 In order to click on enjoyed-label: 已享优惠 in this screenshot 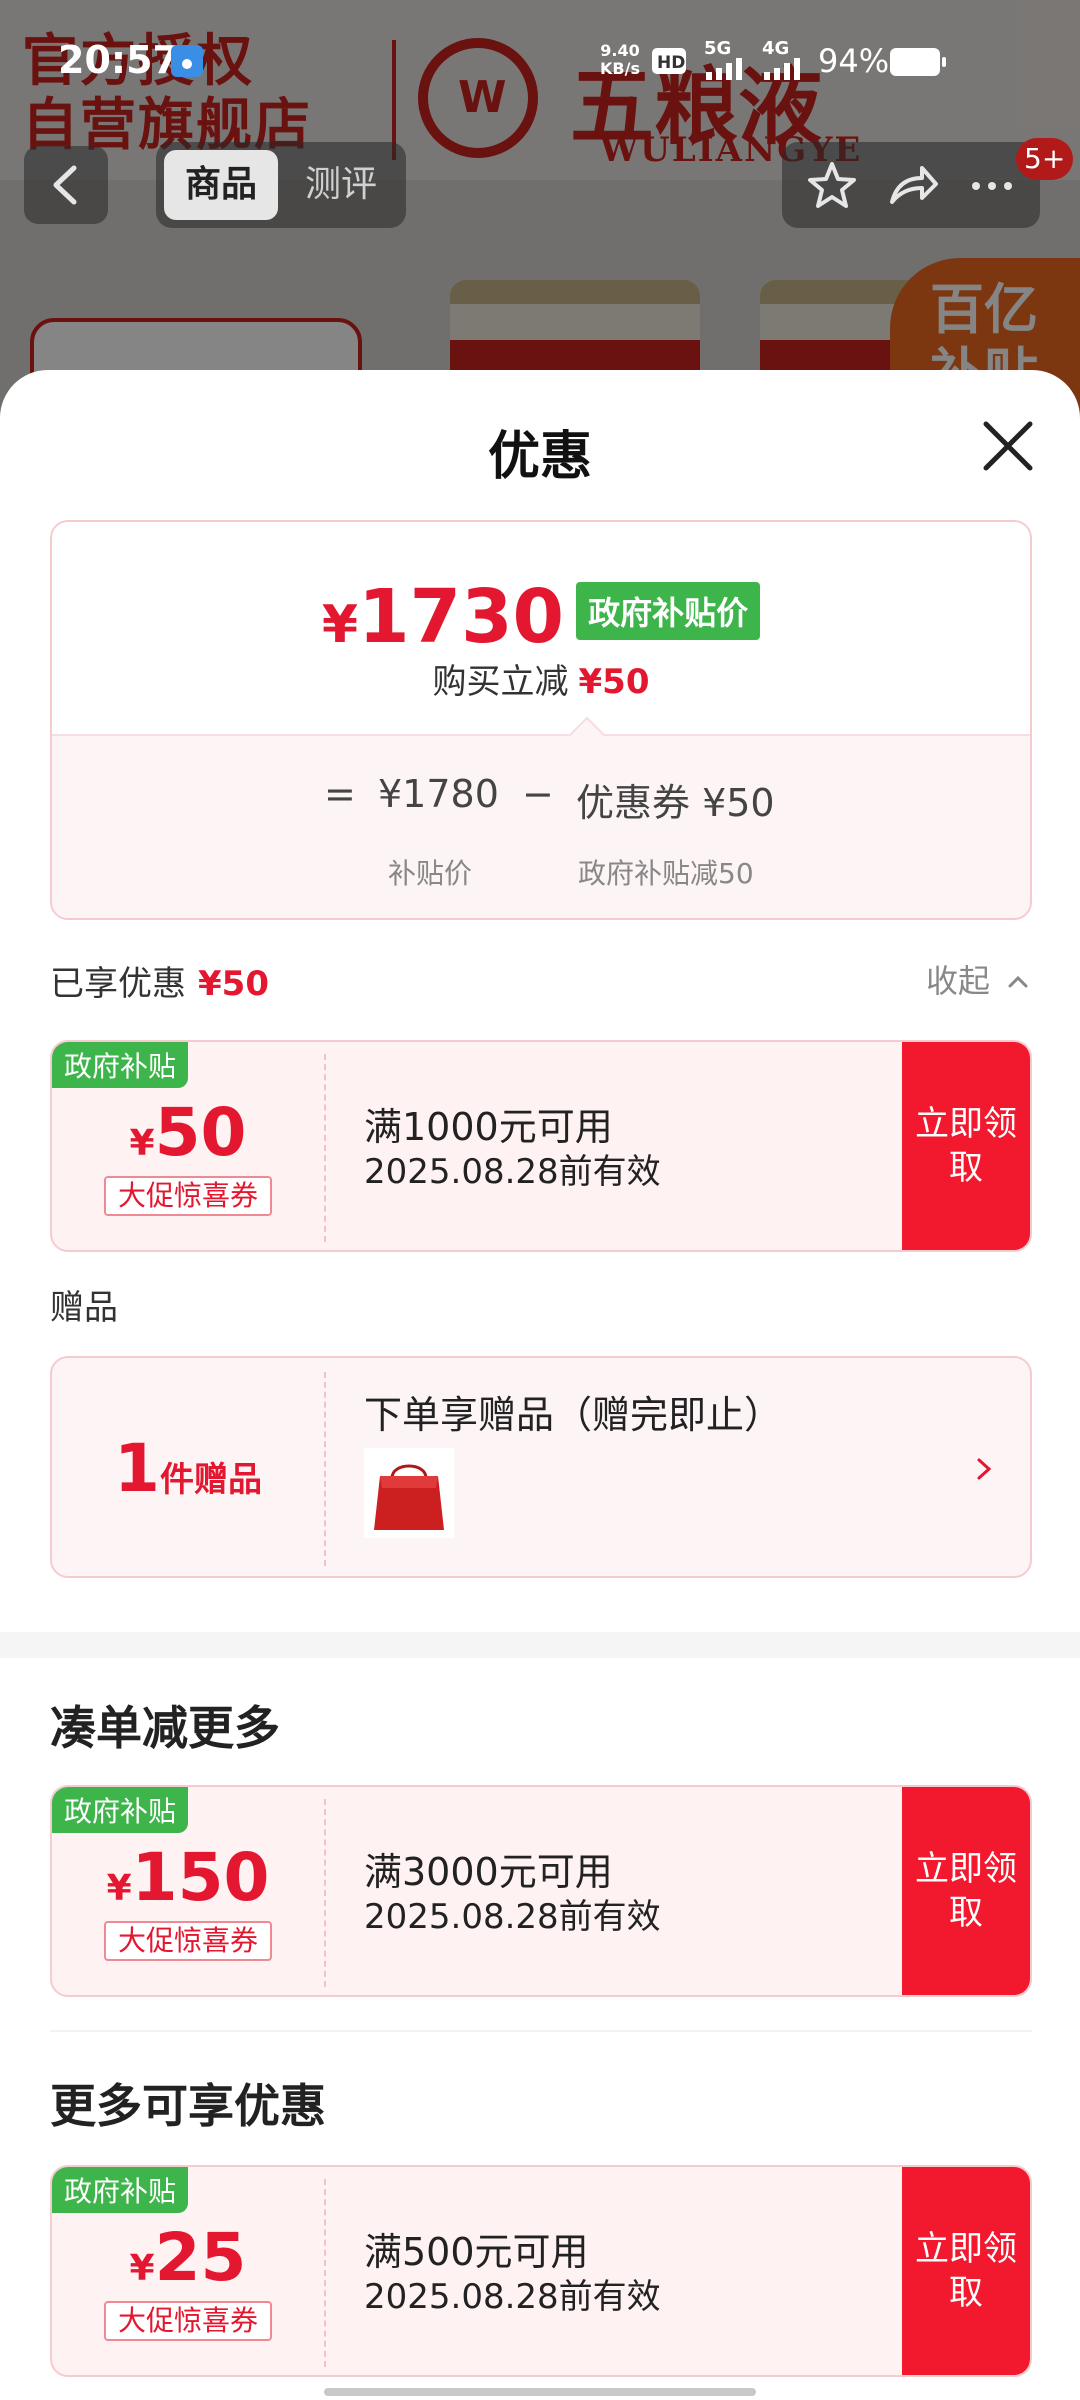, I will do `click(118, 984)`.